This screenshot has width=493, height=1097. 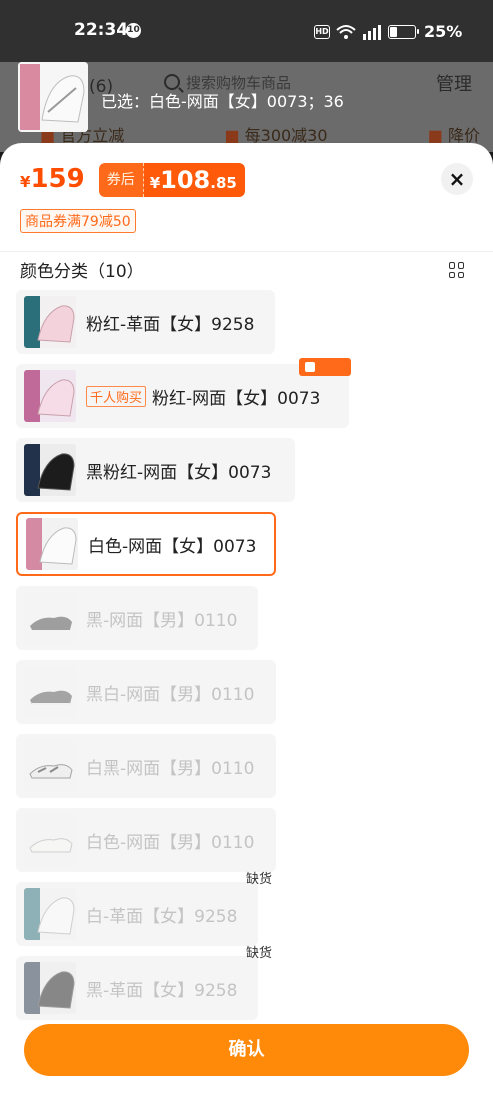 I want to click on notification-badge: 10, so click(x=133, y=30).